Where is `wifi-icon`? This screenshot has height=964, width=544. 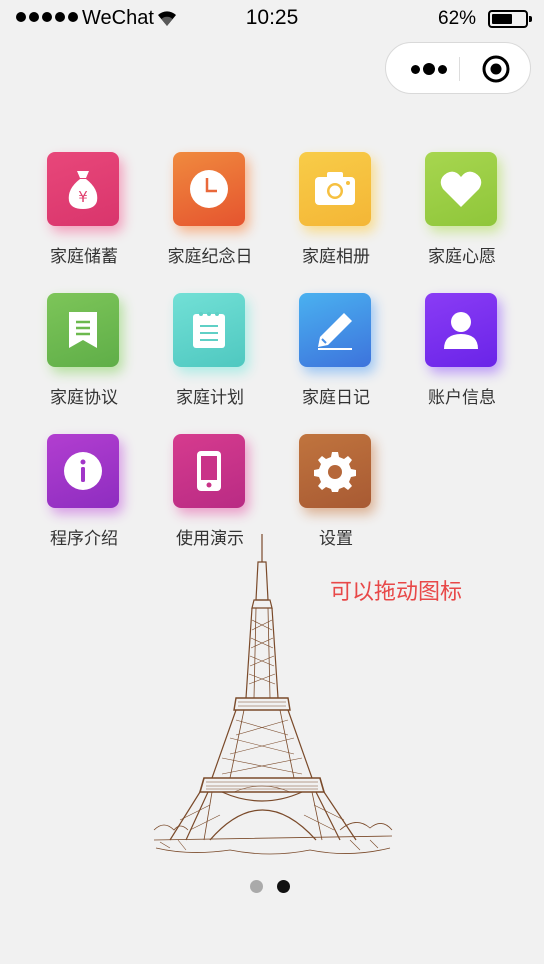 wifi-icon is located at coordinates (167, 18).